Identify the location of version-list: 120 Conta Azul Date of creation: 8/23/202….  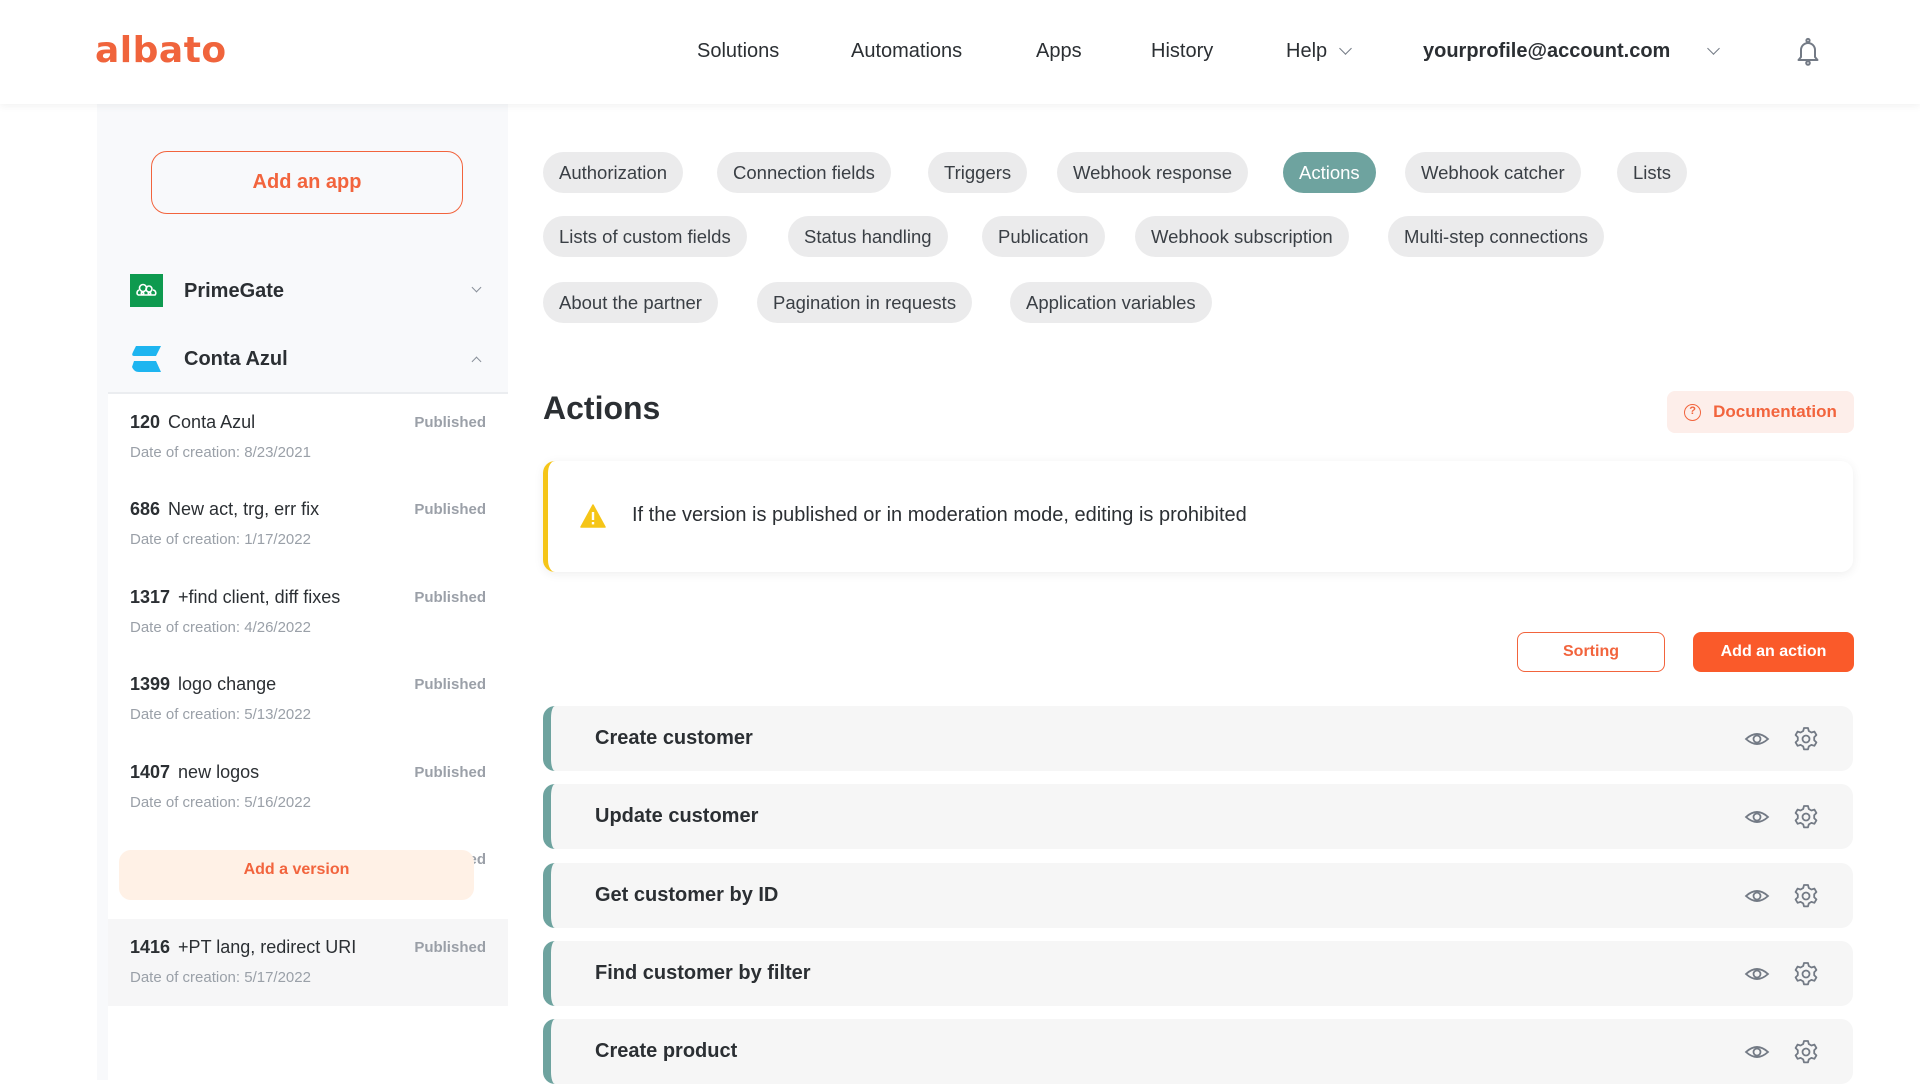
(308, 736).